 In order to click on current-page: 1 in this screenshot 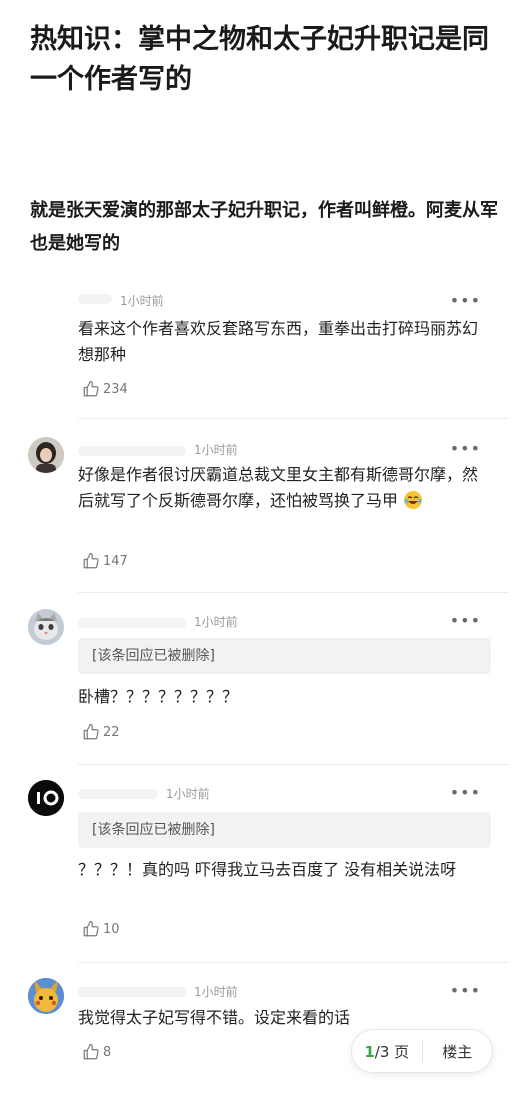, I will do `click(369, 1051)`.